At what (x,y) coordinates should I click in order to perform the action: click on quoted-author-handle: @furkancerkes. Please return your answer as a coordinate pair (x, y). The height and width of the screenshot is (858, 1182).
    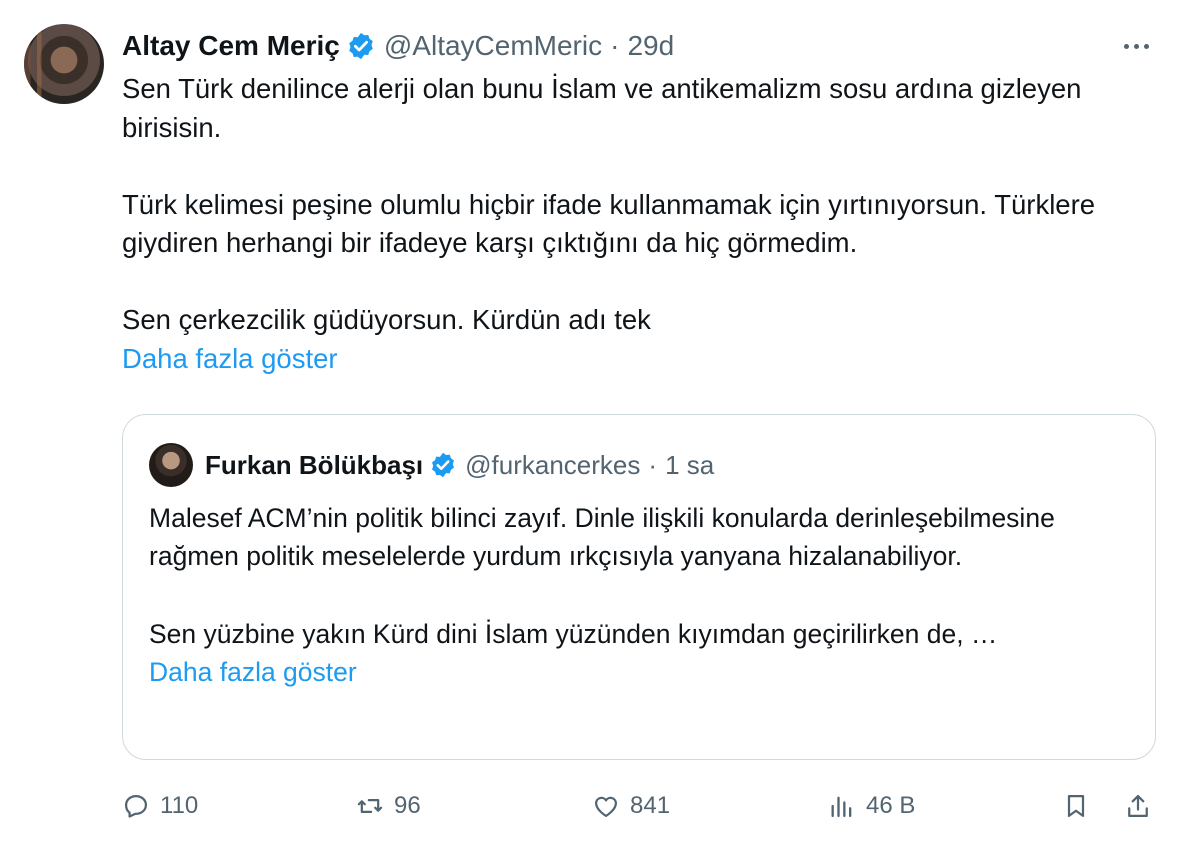
    Looking at the image, I should click on (552, 465).